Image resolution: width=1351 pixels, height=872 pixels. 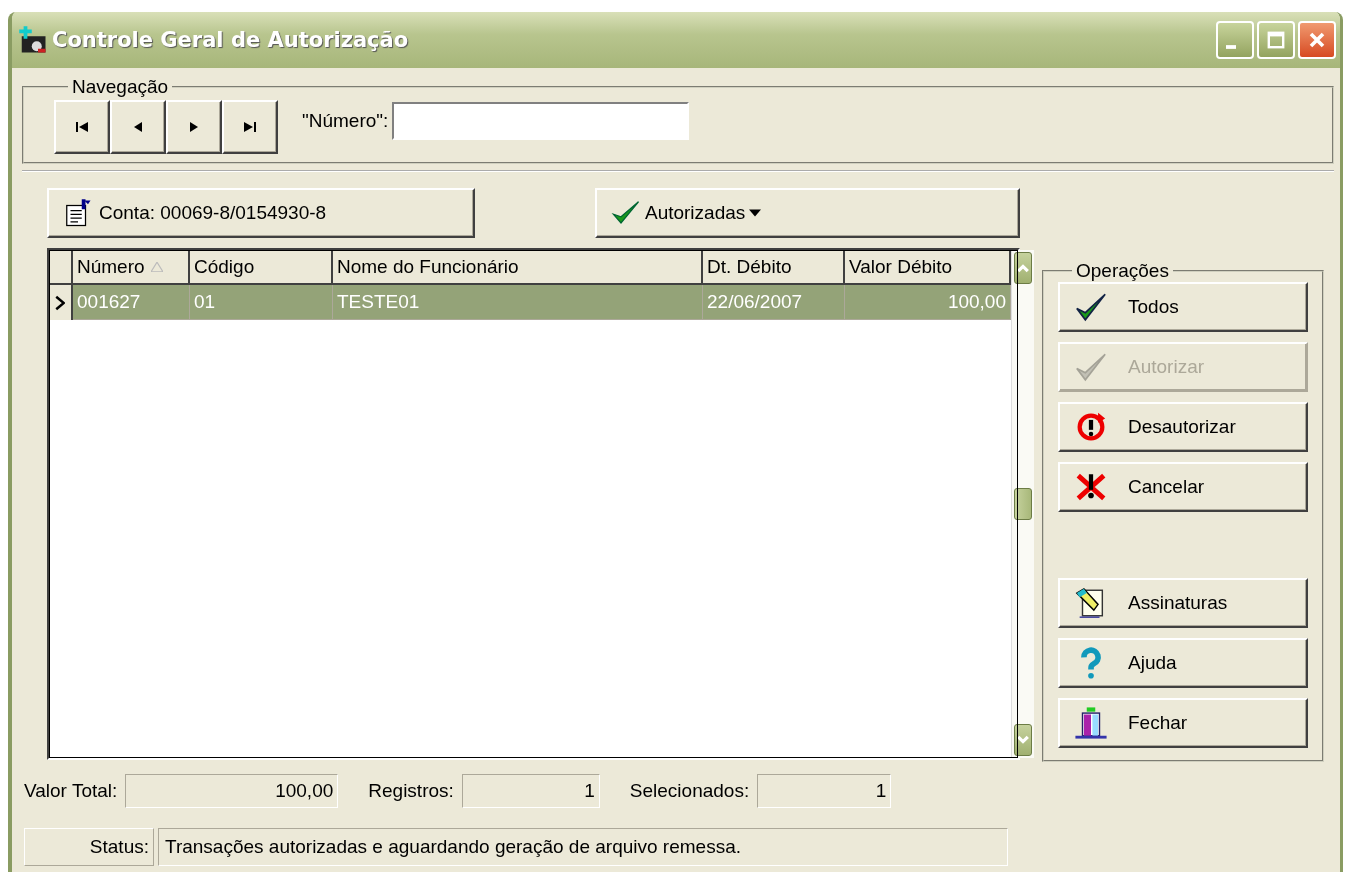 I want to click on minimize-button, so click(x=1235, y=40).